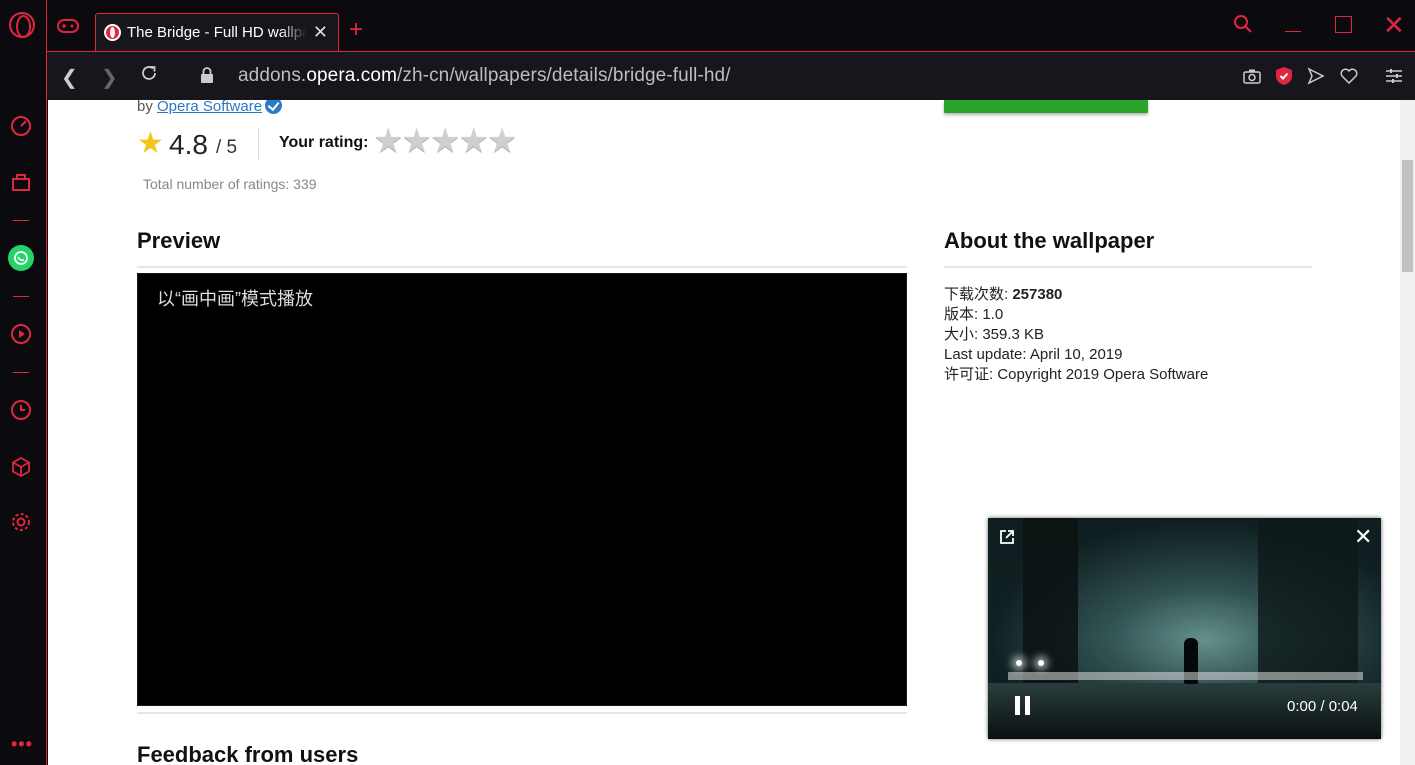  Describe the element at coordinates (445, 141) in the screenshot. I see `rate-stars: ★★★★★` at that location.